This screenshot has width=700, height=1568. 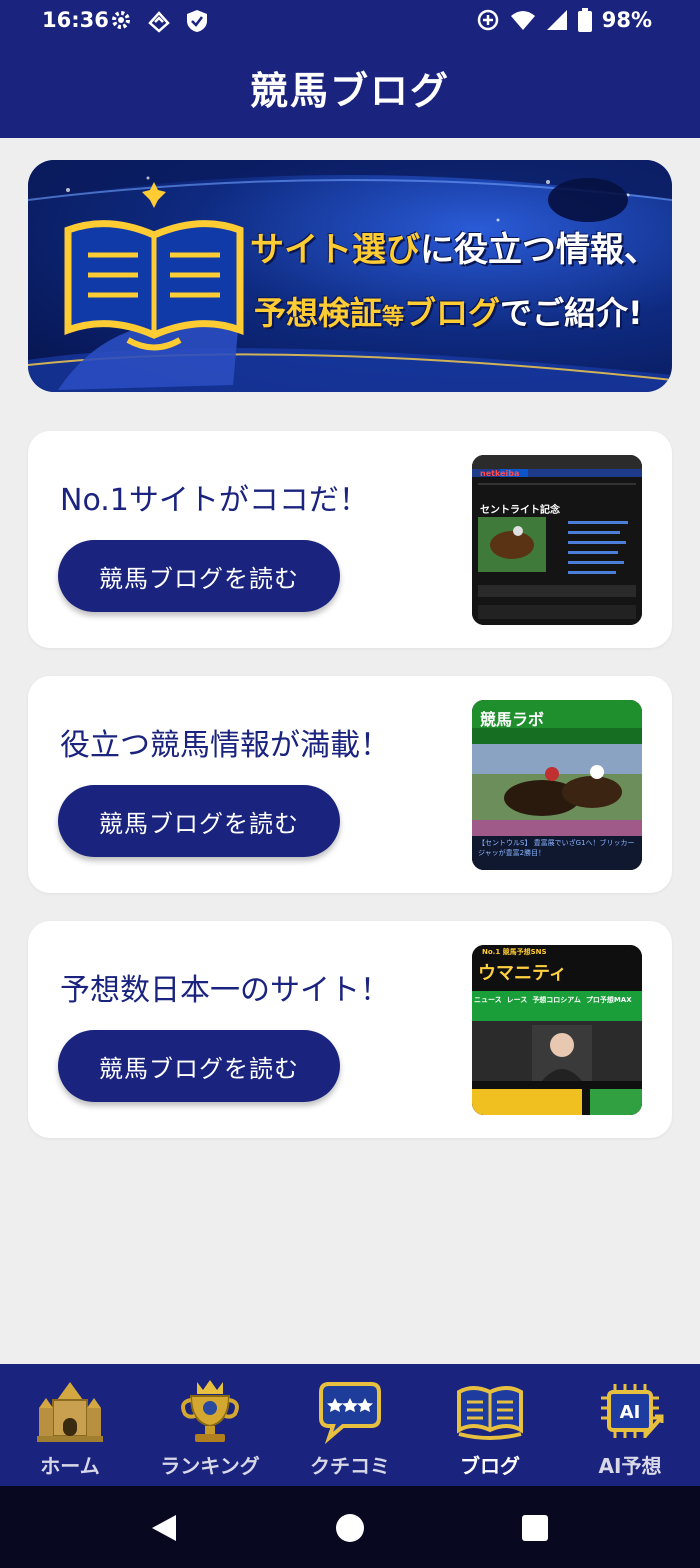 I want to click on home-icon, so click(x=350, y=1528).